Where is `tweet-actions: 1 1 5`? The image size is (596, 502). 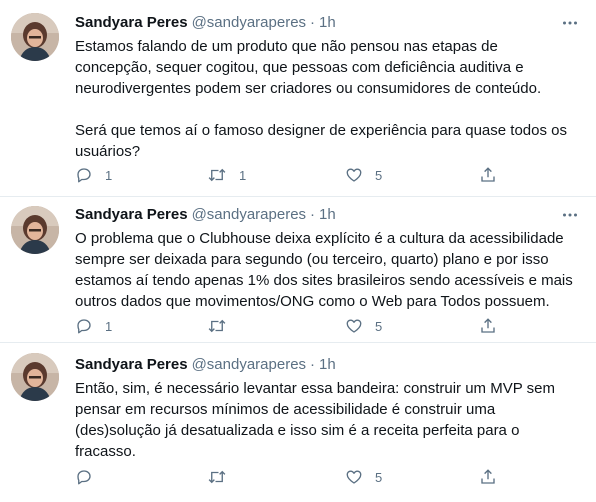
tweet-actions: 1 1 5 is located at coordinates (290, 175).